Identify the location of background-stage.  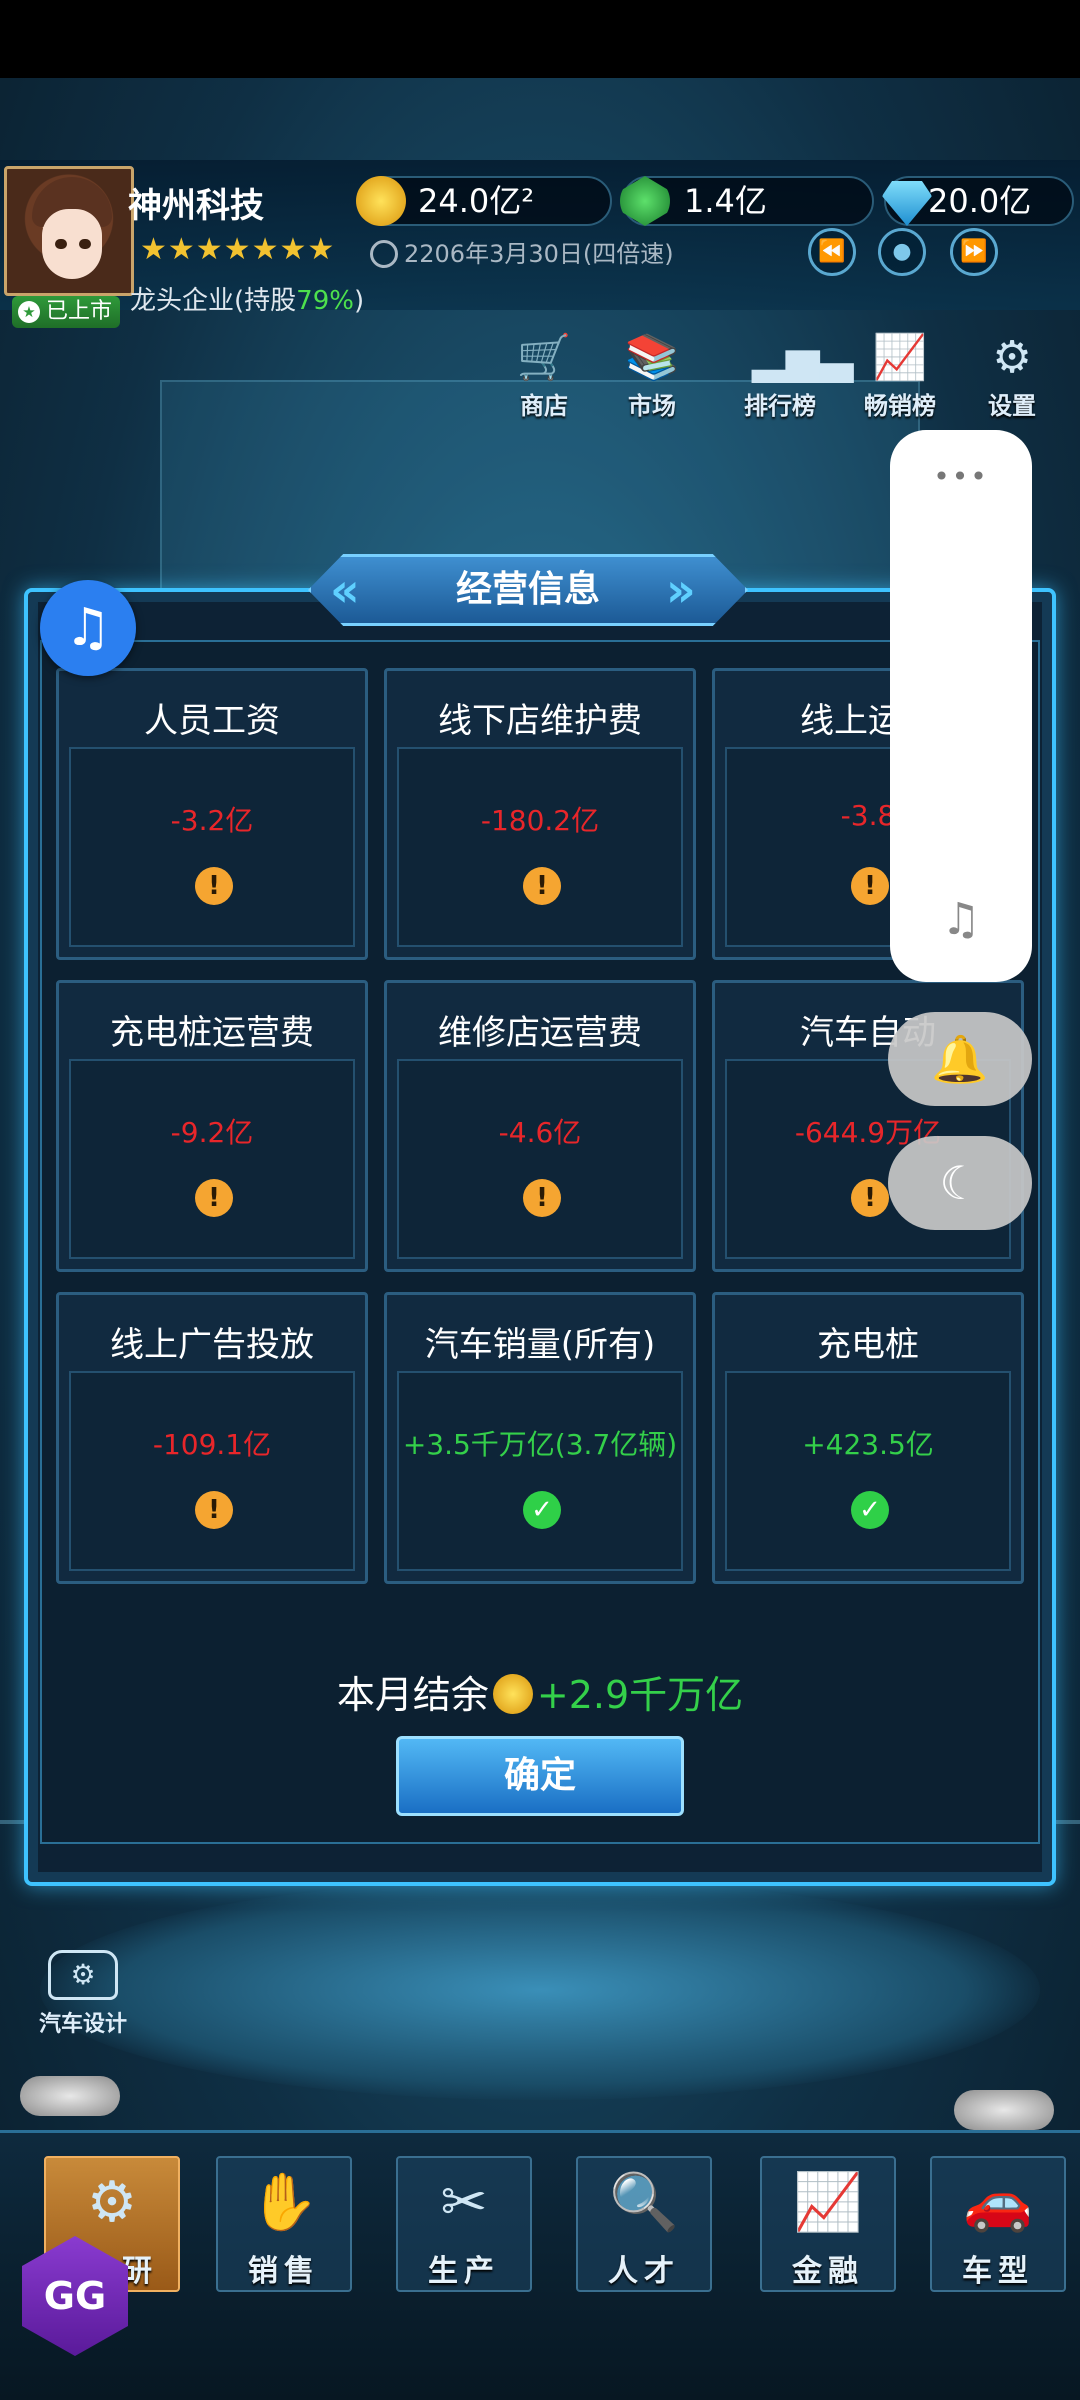
(540, 1990).